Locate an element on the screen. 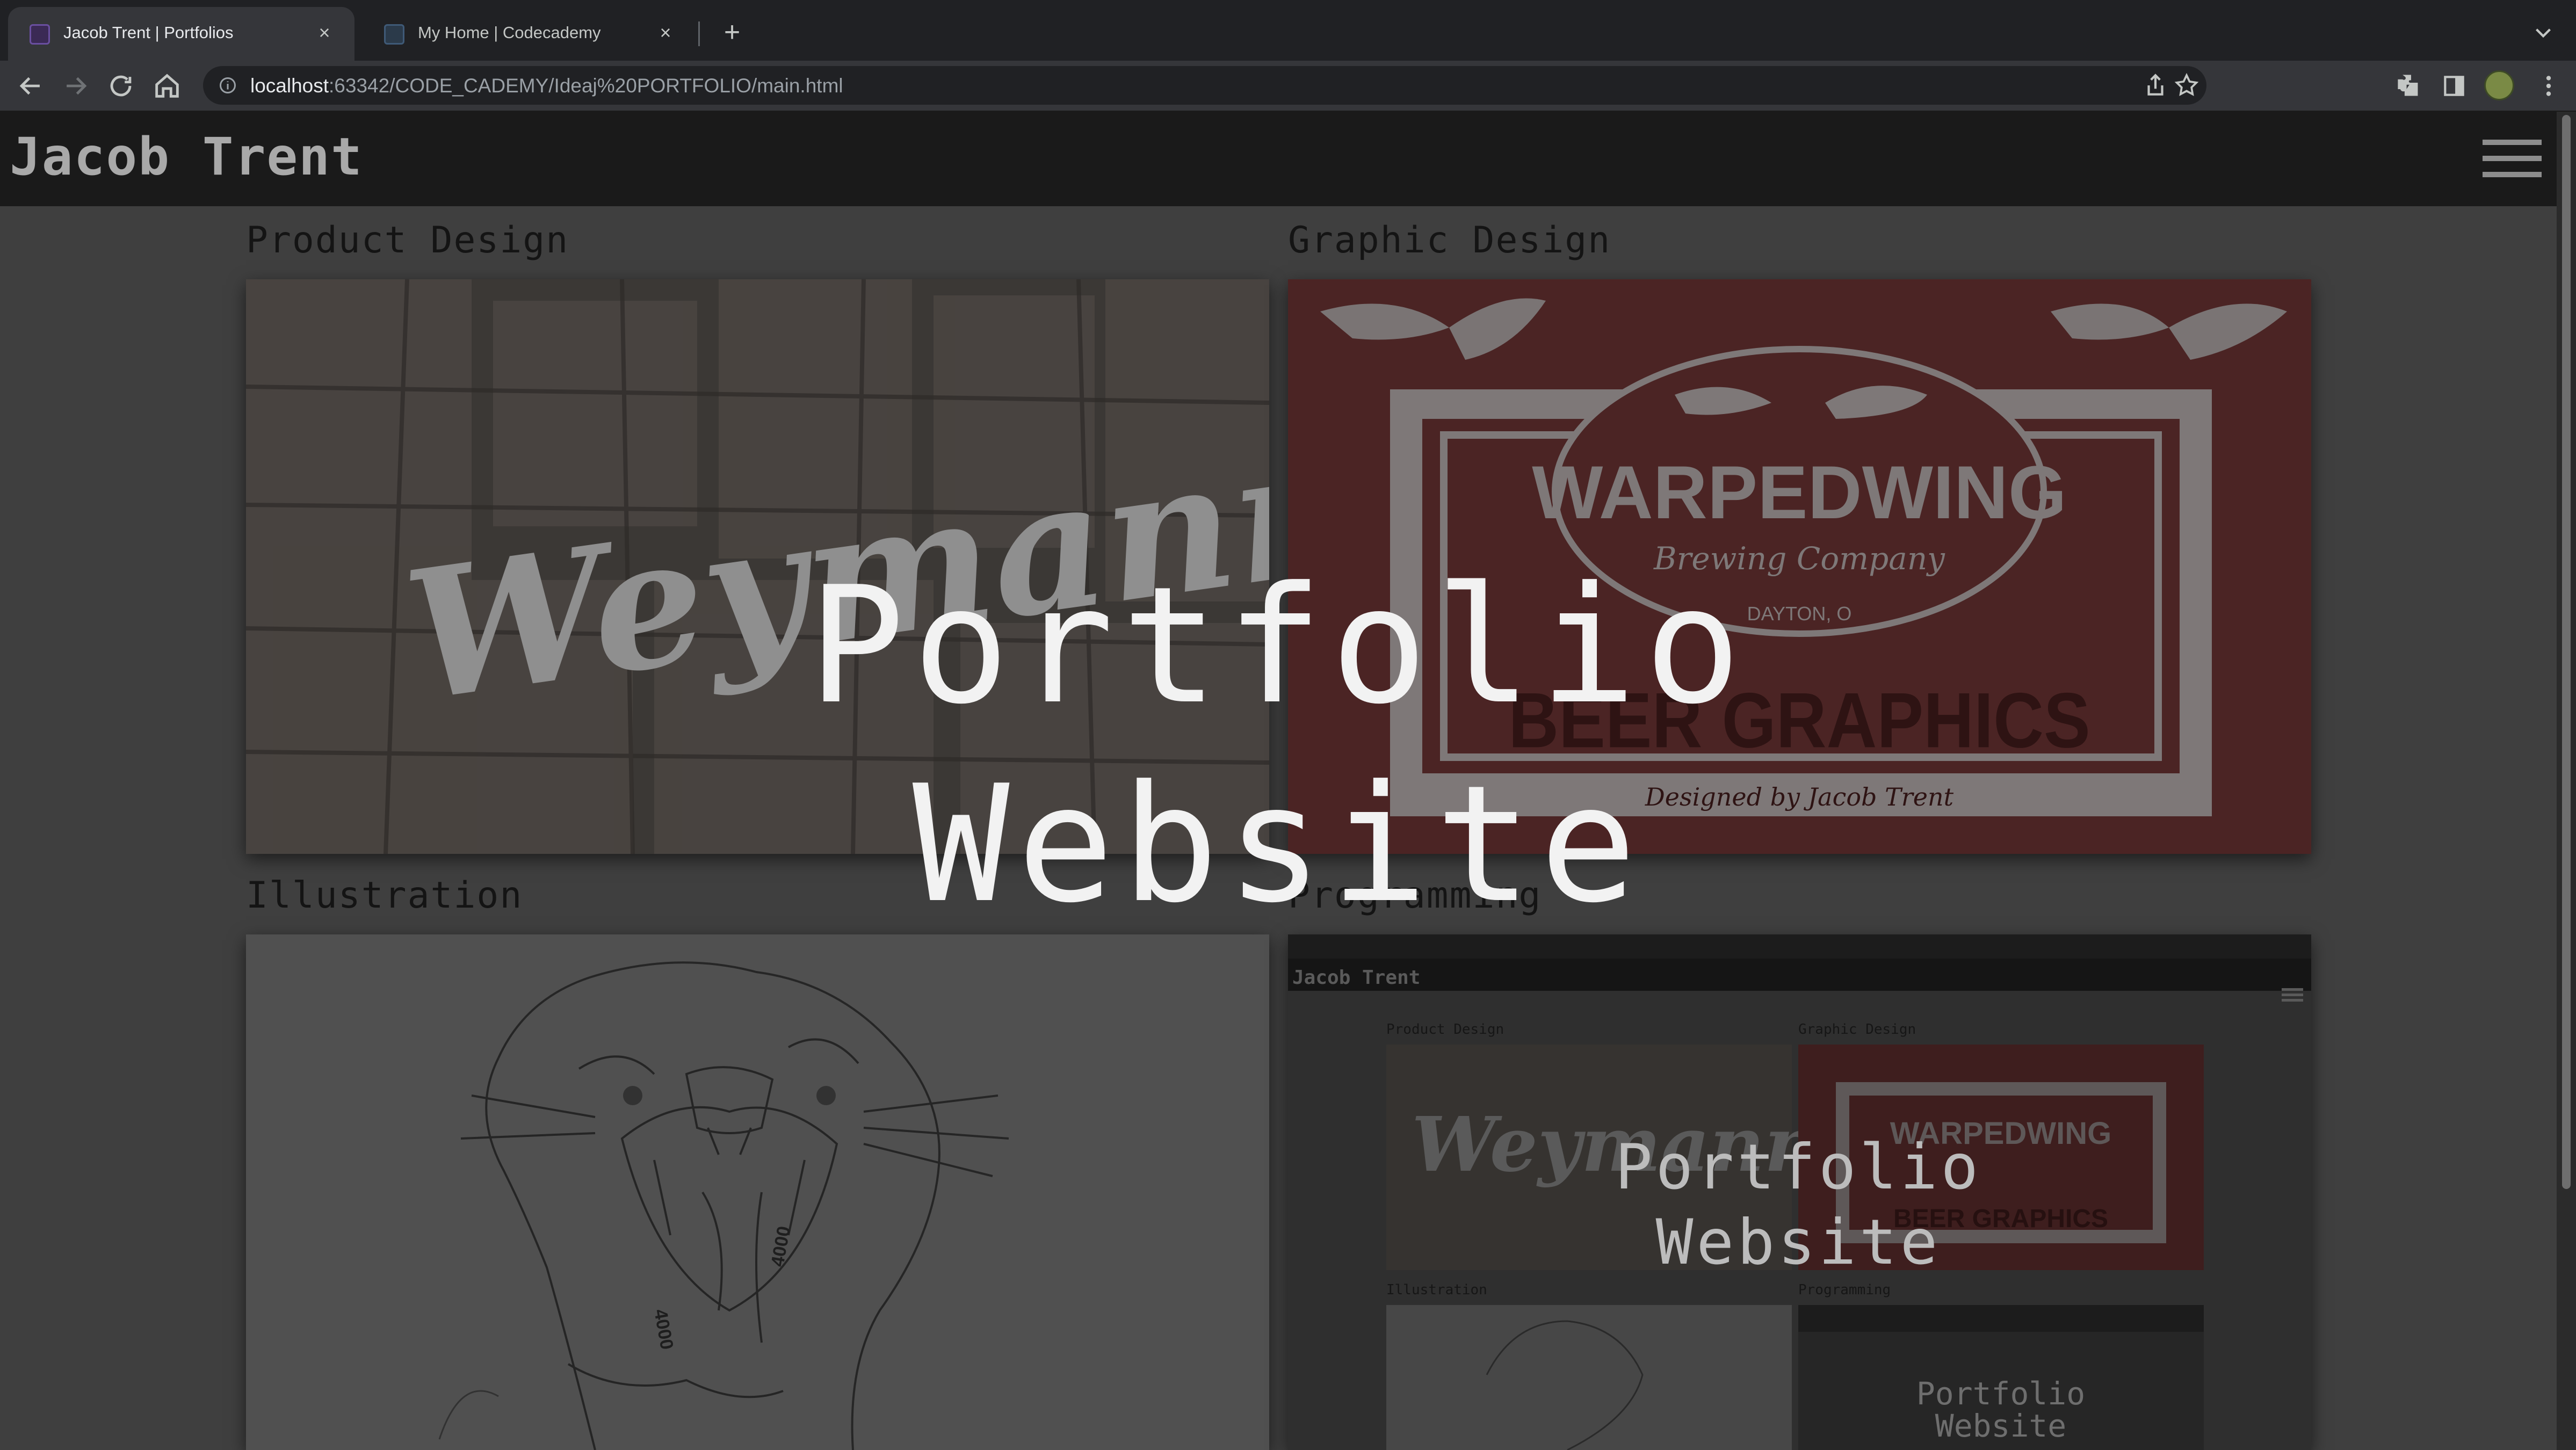 The height and width of the screenshot is (1450, 2576). page-scrollbar is located at coordinates (2566, 781).